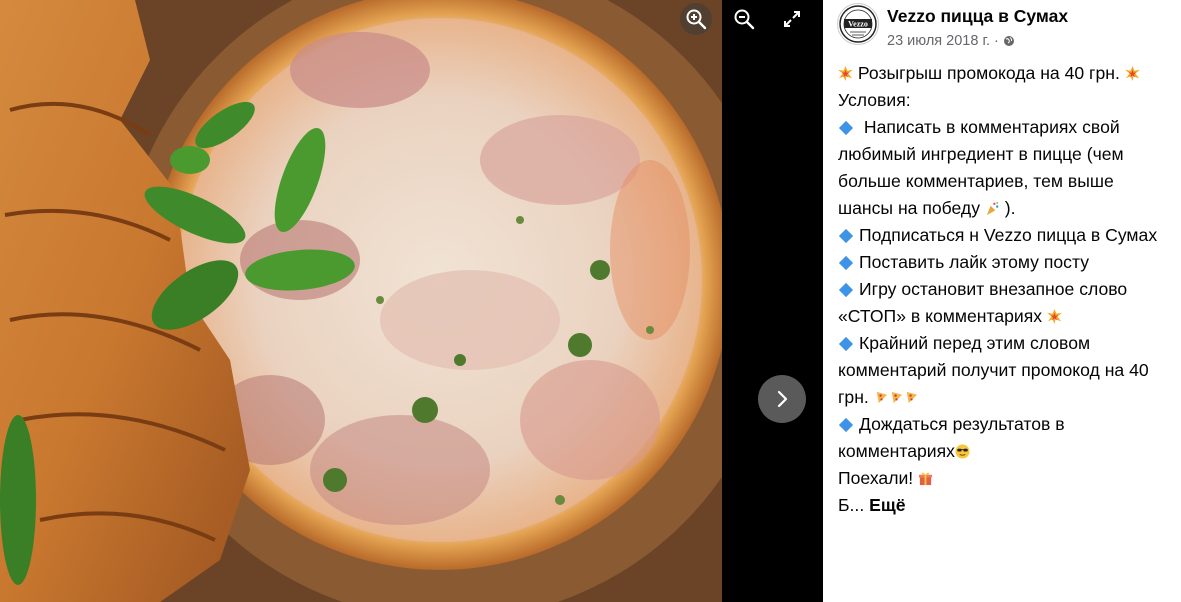  I want to click on avatar: Vezzo, so click(858, 24).